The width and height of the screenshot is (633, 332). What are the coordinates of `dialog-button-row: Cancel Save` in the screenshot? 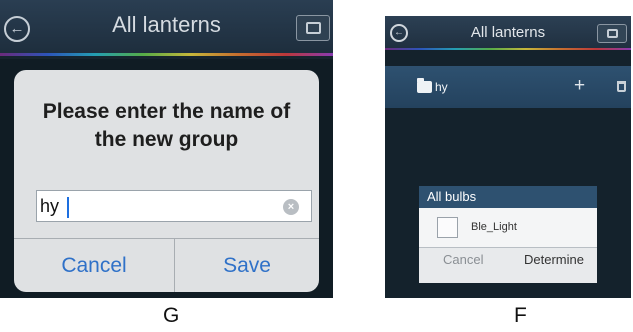 It's located at (166, 265).